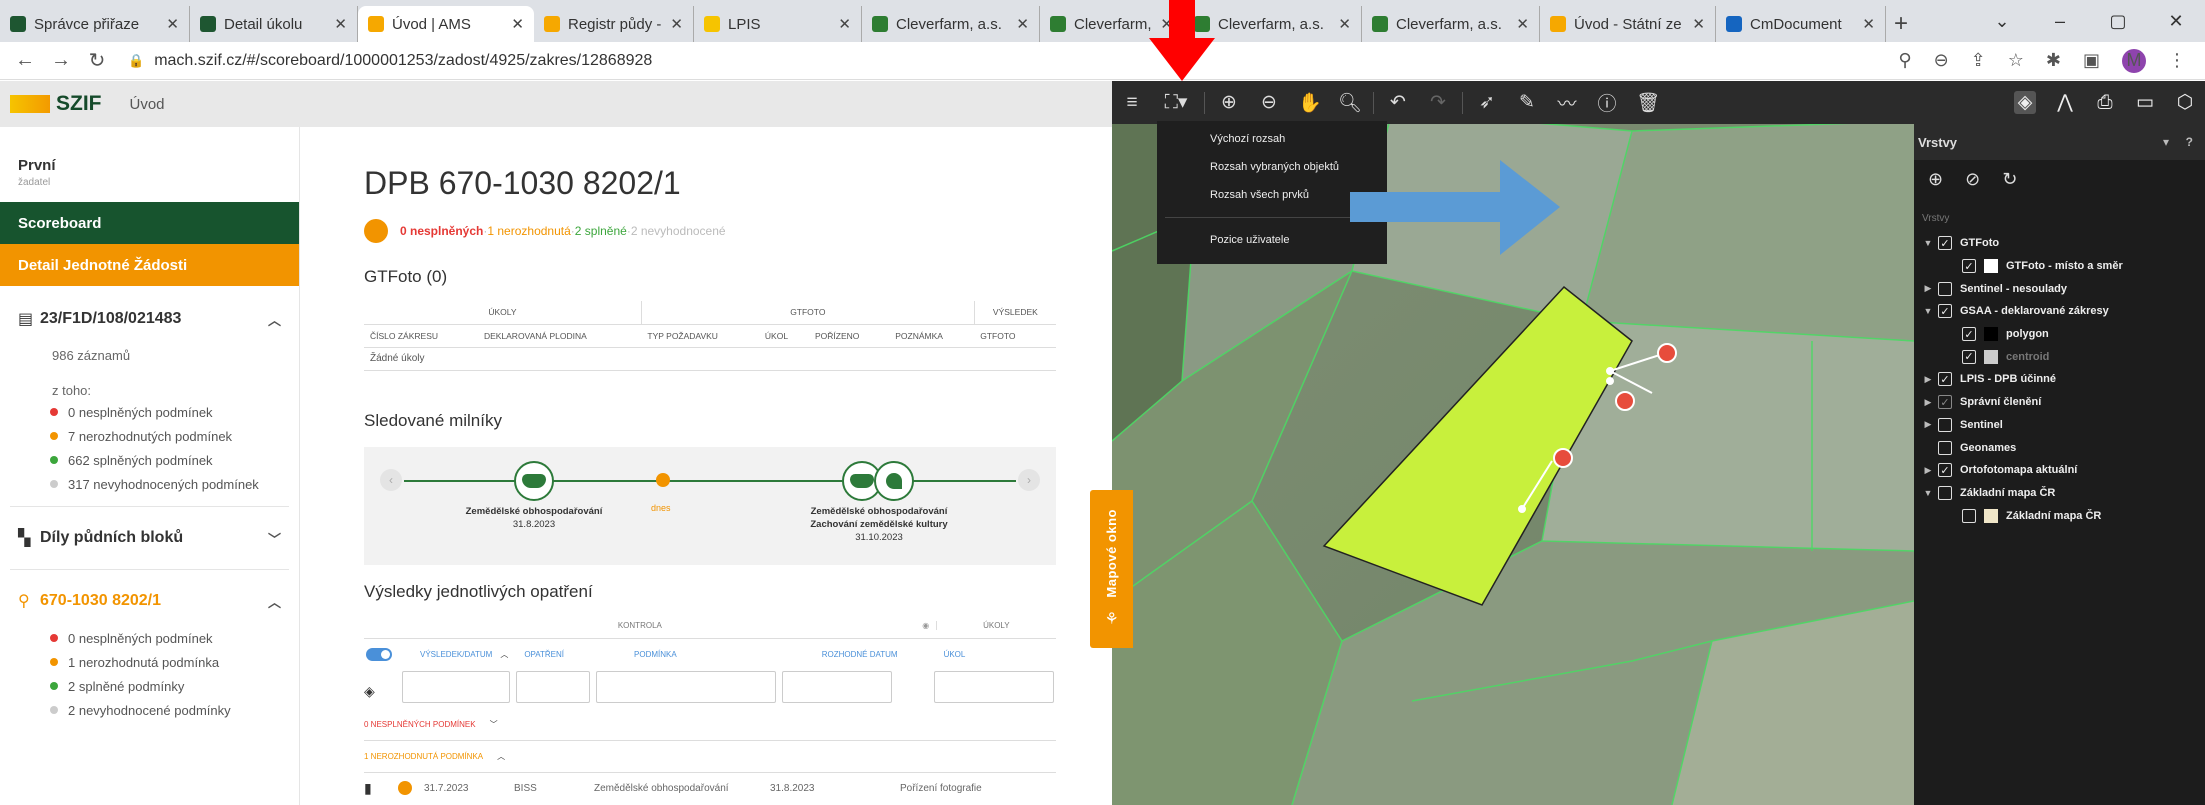 The height and width of the screenshot is (805, 2205). Describe the element at coordinates (2002, 21) in the screenshot. I see `chevron-down-icon: ⌄` at that location.